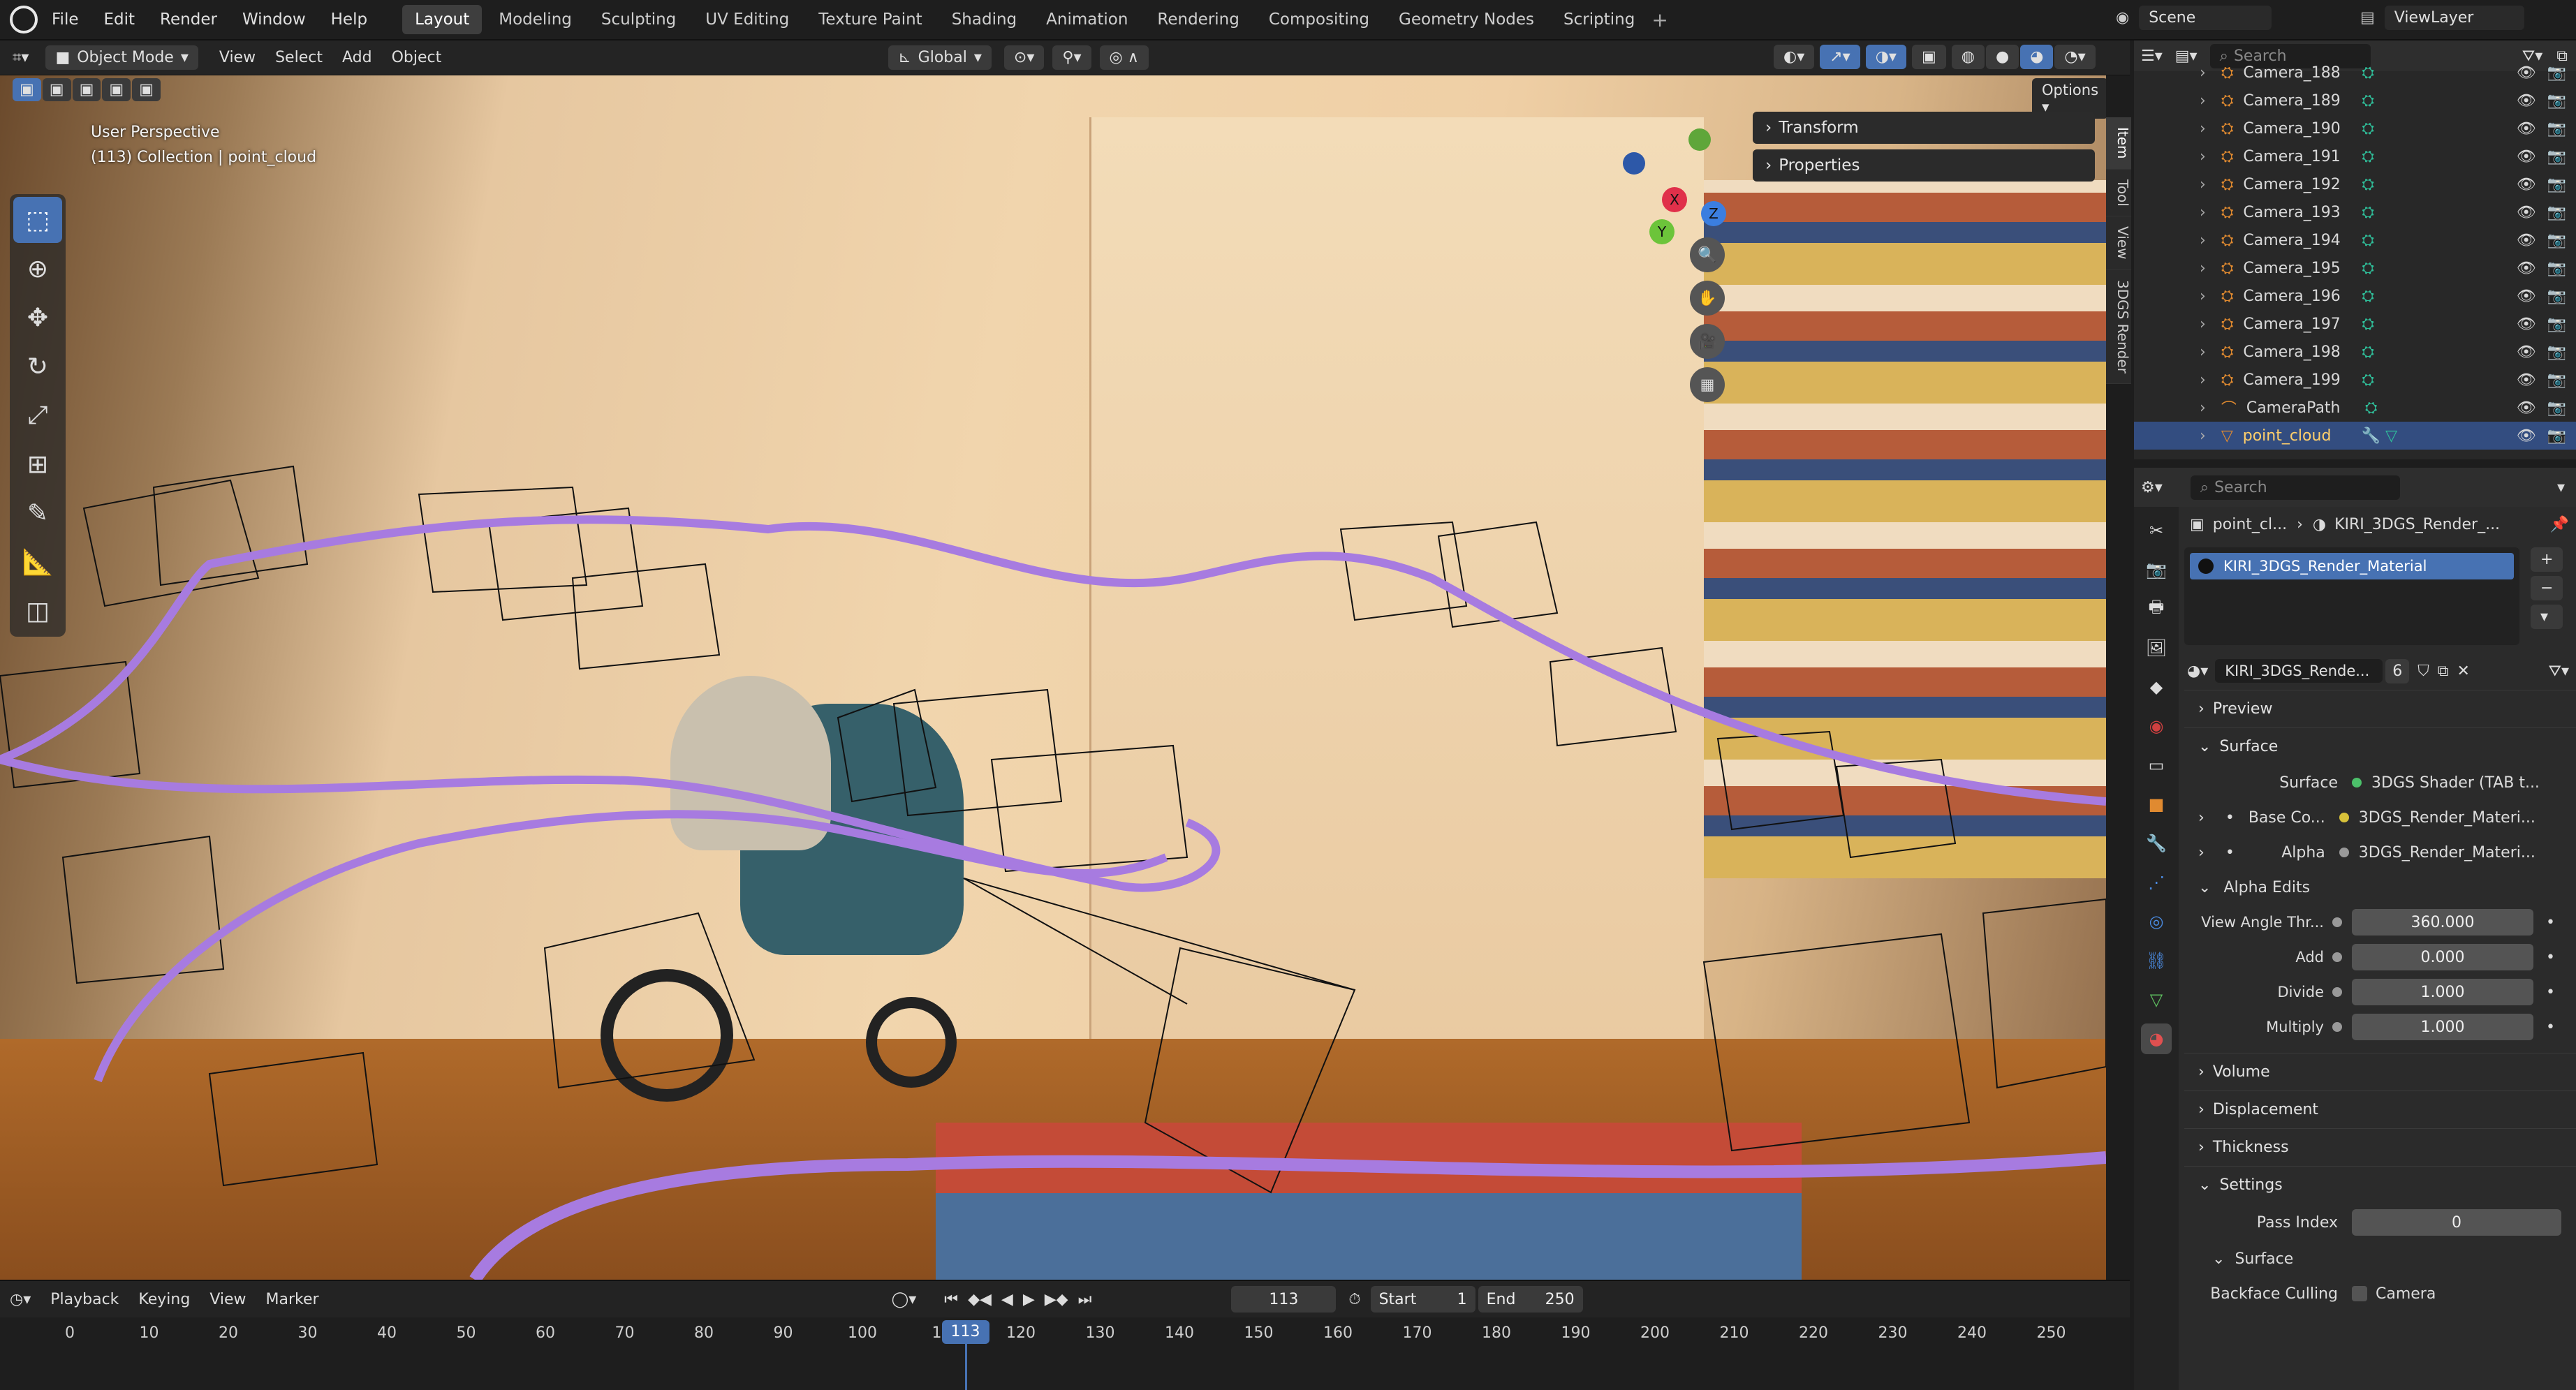 The height and width of the screenshot is (1390, 2576). Describe the element at coordinates (20, 1299) in the screenshot. I see `timeline-type-icon: ◷▾` at that location.